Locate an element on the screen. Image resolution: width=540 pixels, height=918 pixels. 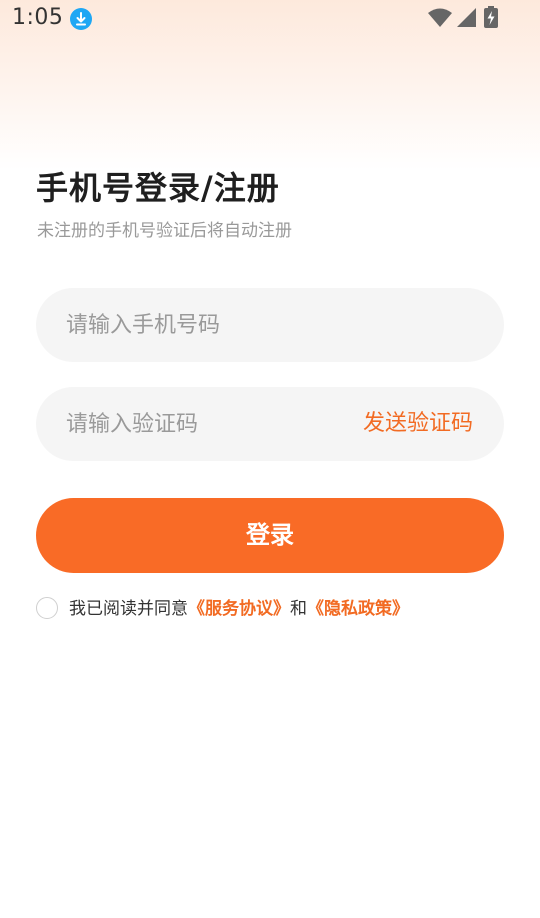
service-agreement-link: 《服务协议》 is located at coordinates (239, 609).